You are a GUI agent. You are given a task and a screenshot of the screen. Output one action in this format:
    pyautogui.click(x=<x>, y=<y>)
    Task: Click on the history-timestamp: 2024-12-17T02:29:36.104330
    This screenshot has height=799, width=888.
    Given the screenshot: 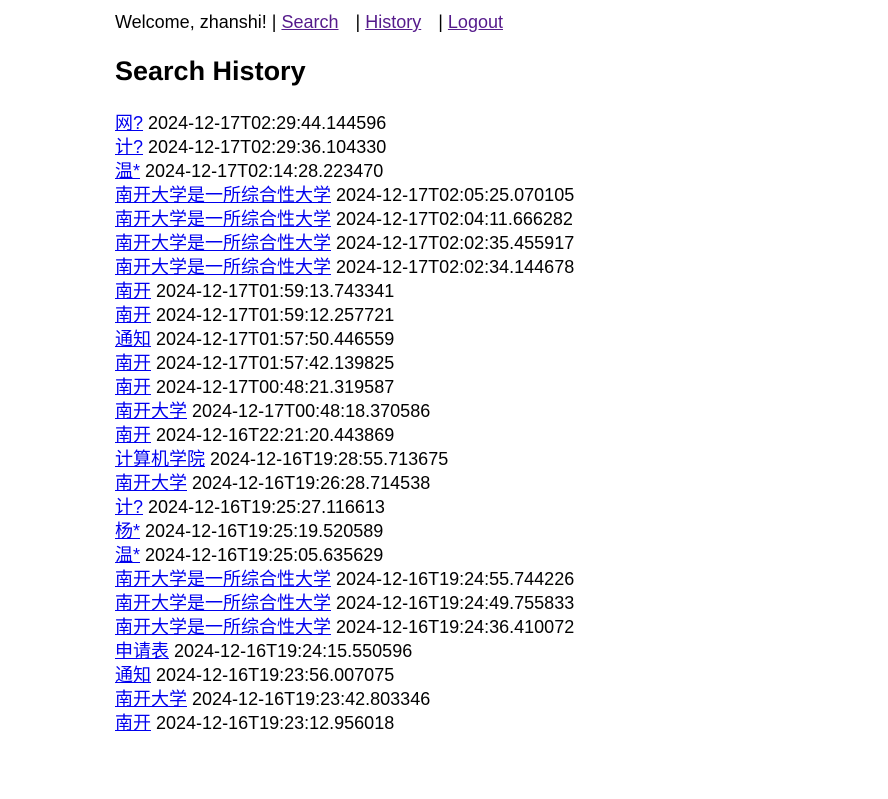 What is the action you would take?
    pyautogui.click(x=267, y=147)
    